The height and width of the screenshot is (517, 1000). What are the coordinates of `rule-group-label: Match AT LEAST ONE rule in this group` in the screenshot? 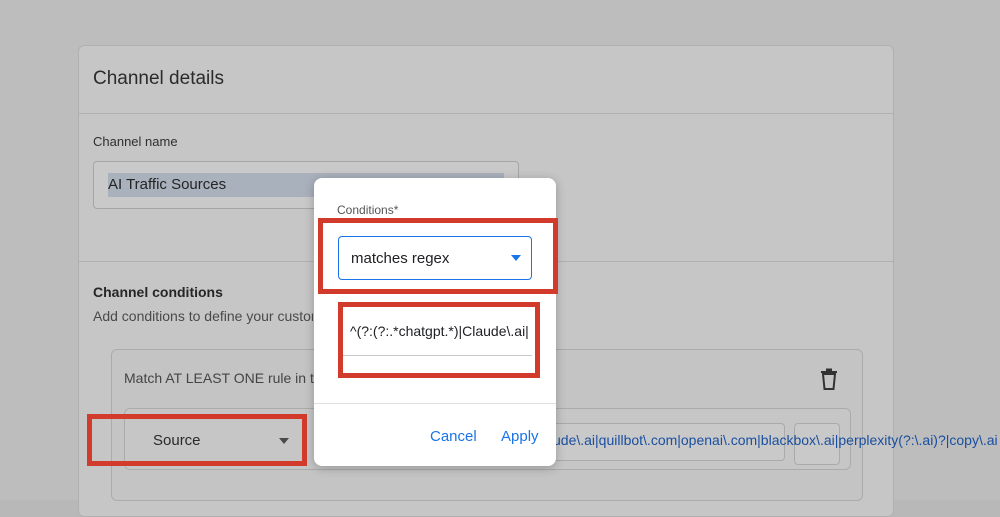 It's located at (224, 378).